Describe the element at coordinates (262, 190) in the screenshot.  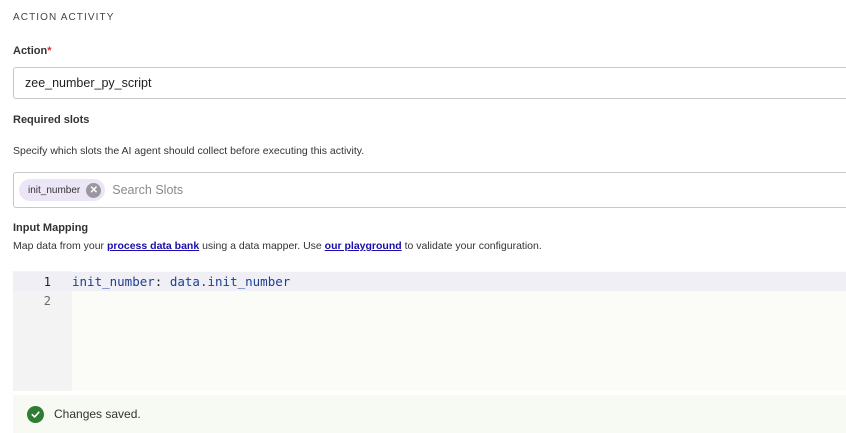
I see `slot-search-input` at that location.